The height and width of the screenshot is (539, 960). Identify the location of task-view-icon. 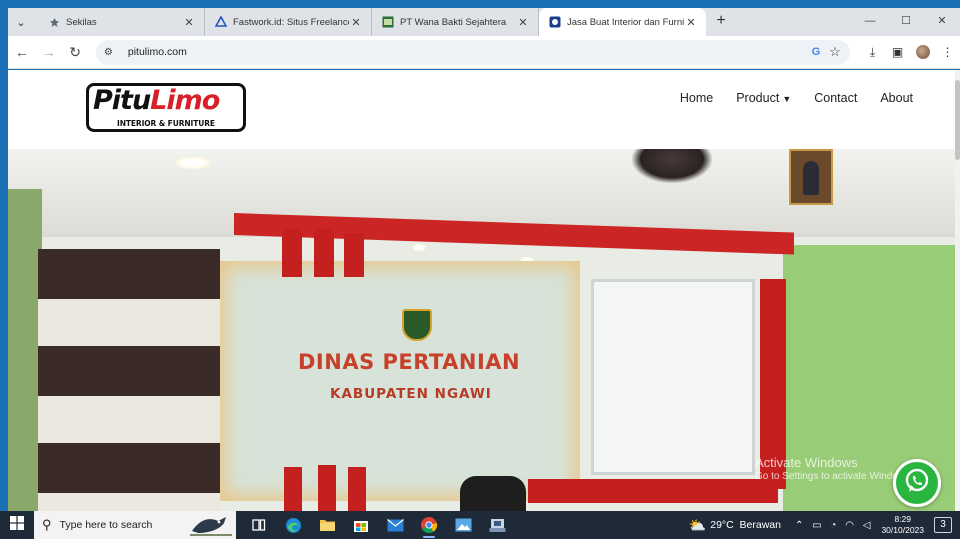
(259, 525).